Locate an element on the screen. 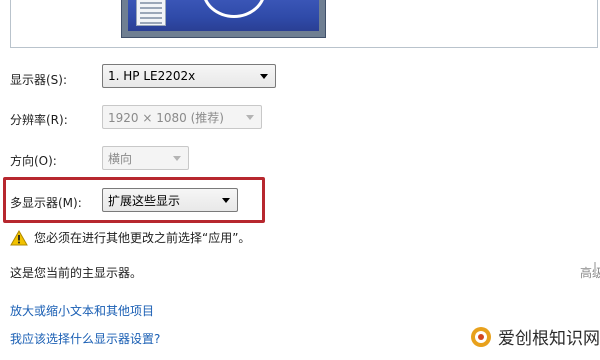  resolution-select-value: 1920 × 1080 (推荐) is located at coordinates (166, 117).